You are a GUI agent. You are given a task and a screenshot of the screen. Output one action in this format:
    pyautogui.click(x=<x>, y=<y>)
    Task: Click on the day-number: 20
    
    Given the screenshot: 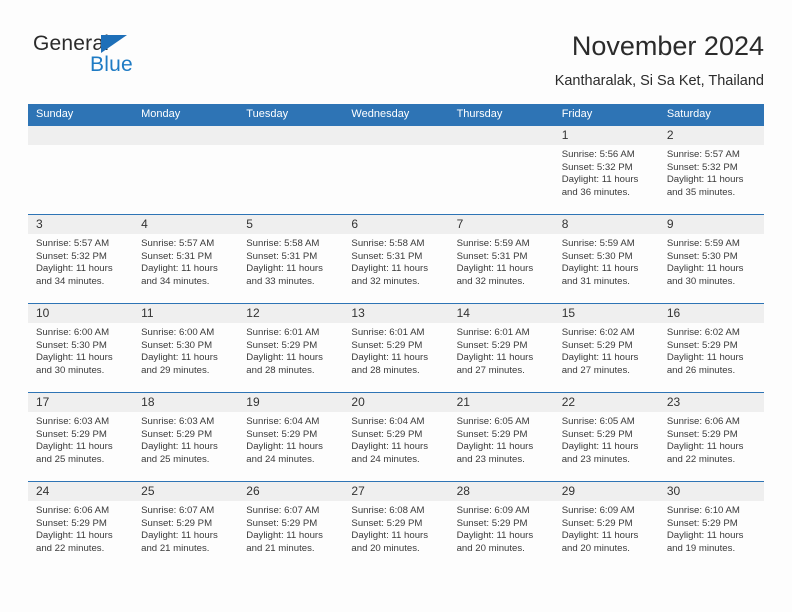 What is the action you would take?
    pyautogui.click(x=395, y=402)
    